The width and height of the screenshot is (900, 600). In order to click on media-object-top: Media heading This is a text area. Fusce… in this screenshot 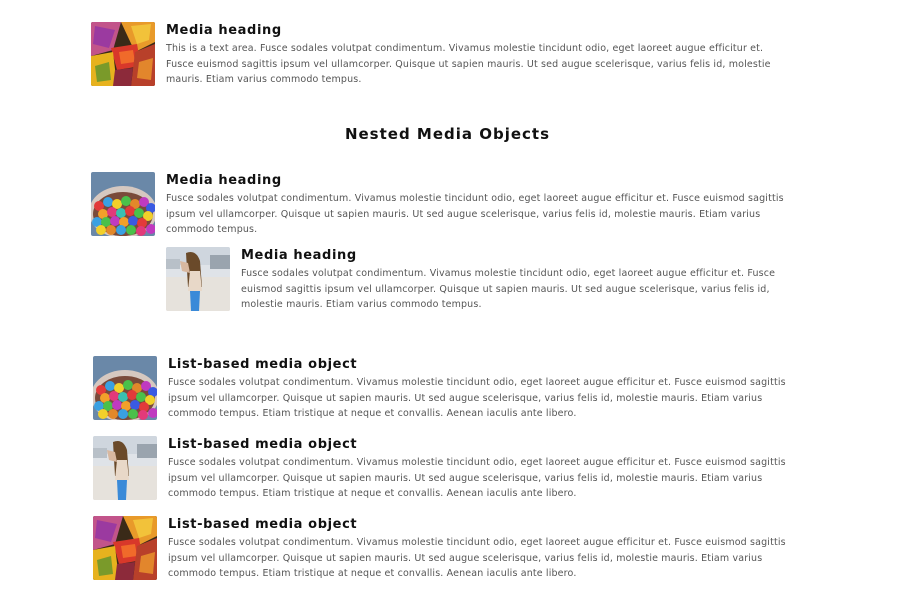, I will do `click(441, 55)`.